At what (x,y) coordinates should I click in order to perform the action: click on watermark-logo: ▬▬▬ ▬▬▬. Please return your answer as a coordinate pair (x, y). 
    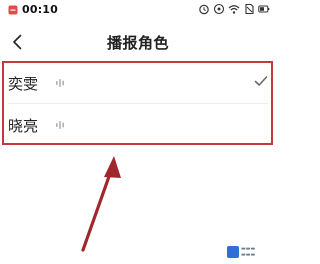
    Looking at the image, I should click on (250, 252).